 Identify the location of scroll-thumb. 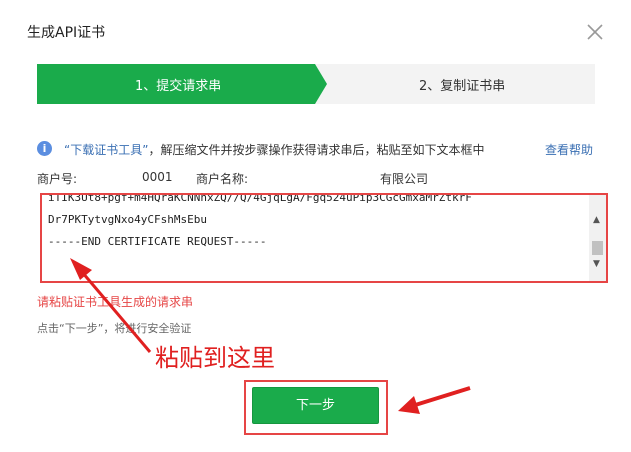
(597, 248).